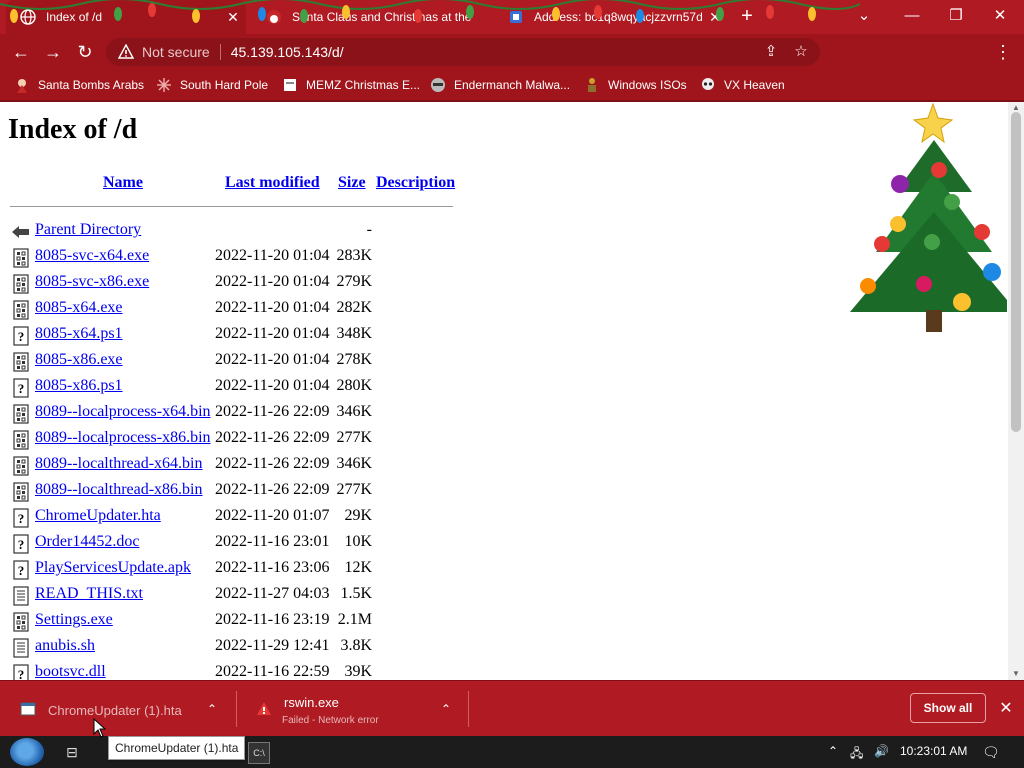 The width and height of the screenshot is (1024, 768). I want to click on file-link: 8085-svc-x86.exe, so click(92, 282).